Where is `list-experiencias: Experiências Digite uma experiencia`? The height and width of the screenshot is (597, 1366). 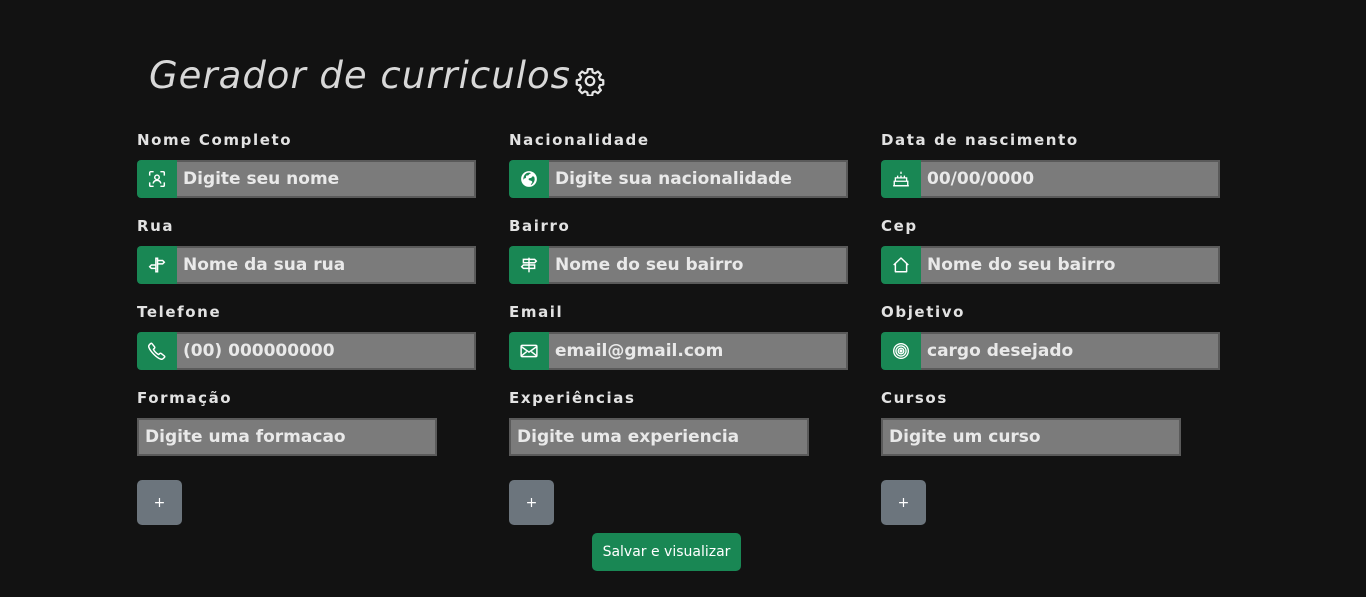
list-experiencias: Experiências Digite uma experiencia is located at coordinates (679, 422).